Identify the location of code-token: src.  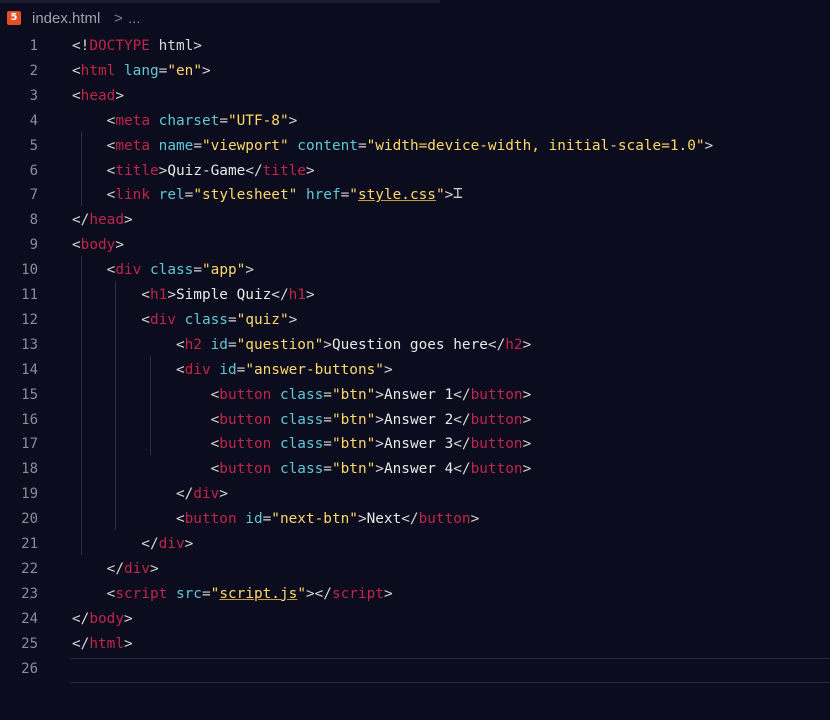
(188, 593).